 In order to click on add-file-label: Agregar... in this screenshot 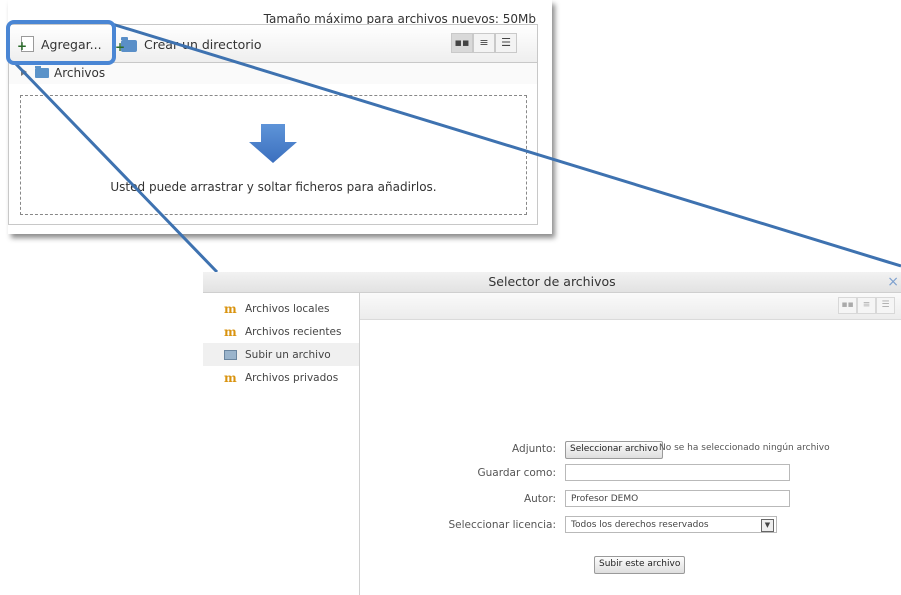, I will do `click(71, 44)`.